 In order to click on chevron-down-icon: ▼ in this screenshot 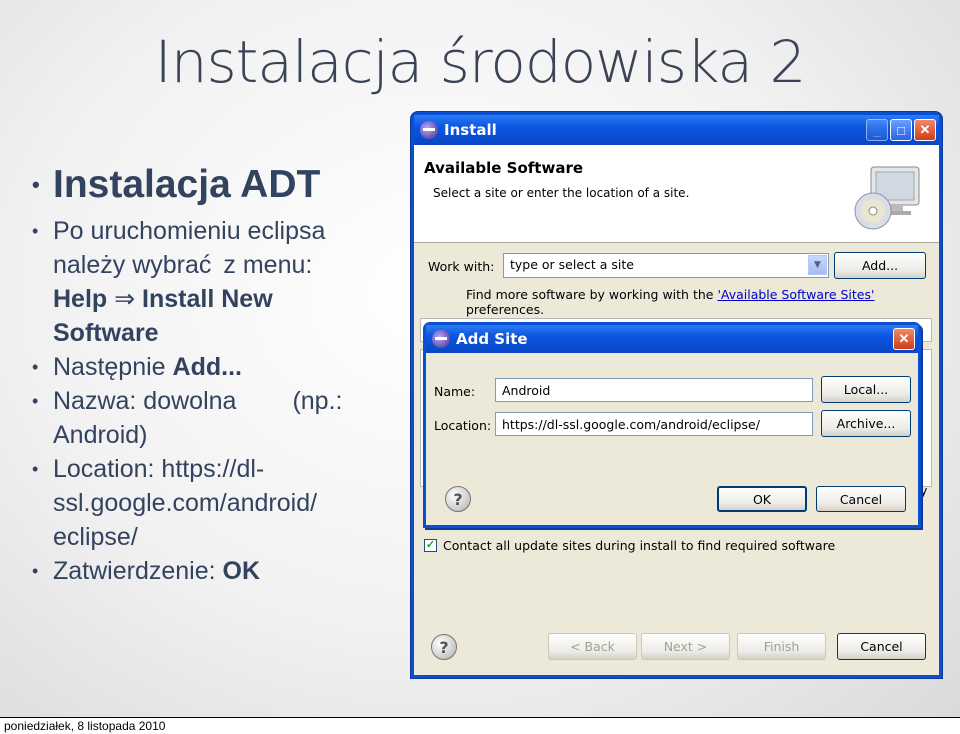, I will do `click(817, 265)`.